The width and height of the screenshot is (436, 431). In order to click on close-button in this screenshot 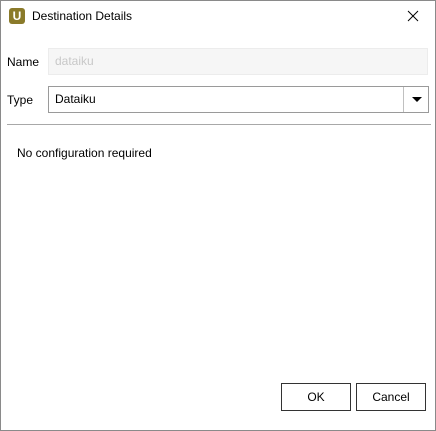, I will do `click(413, 16)`.